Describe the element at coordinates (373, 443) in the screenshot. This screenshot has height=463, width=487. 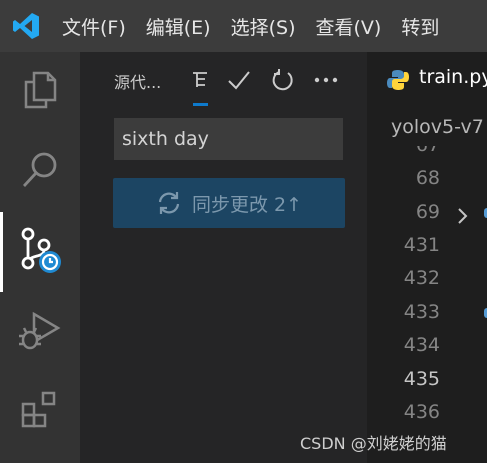
I see `watermark: CSDN @刘姥姥的猫` at that location.